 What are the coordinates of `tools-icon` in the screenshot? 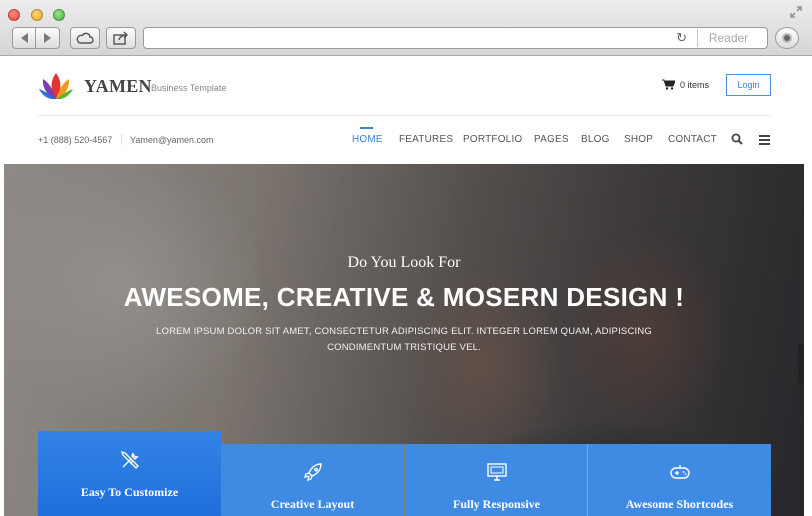 It's located at (129, 459).